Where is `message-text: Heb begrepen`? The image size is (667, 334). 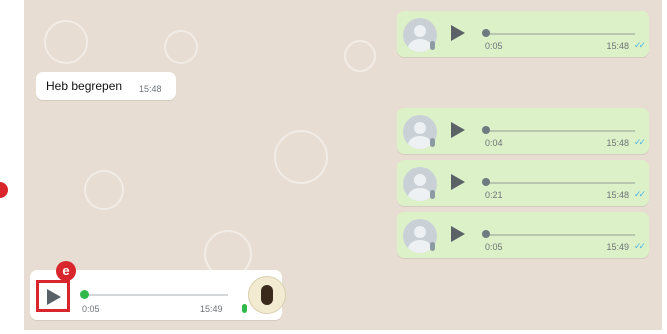
message-text: Heb begrepen is located at coordinates (84, 86).